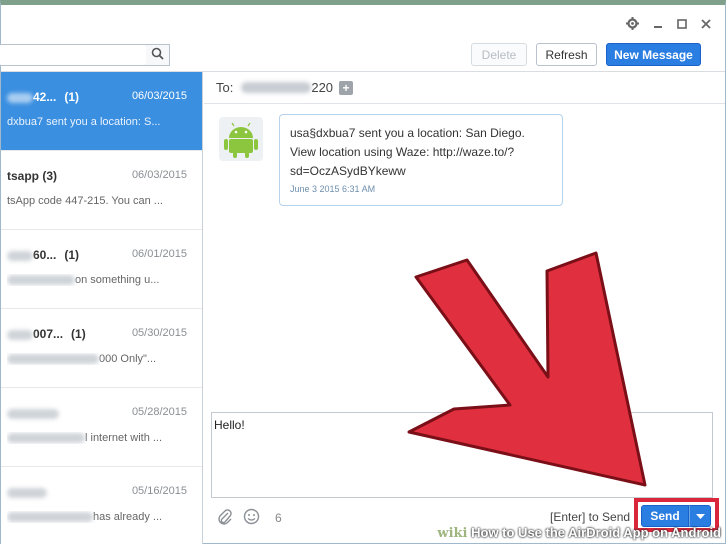 This screenshot has width=726, height=544. I want to click on window-controls, so click(668, 24).